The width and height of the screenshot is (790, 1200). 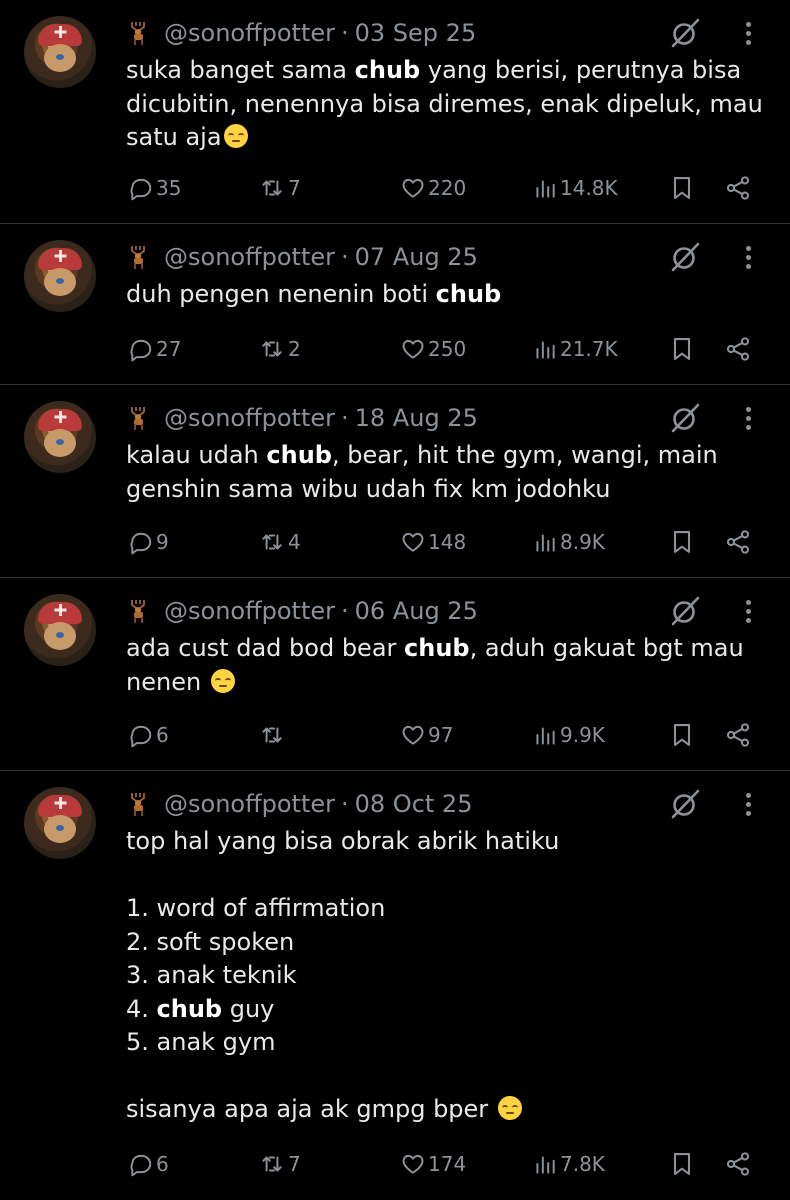 What do you see at coordinates (436, 1043) in the screenshot?
I see `text-line: 5. anak gym` at bounding box center [436, 1043].